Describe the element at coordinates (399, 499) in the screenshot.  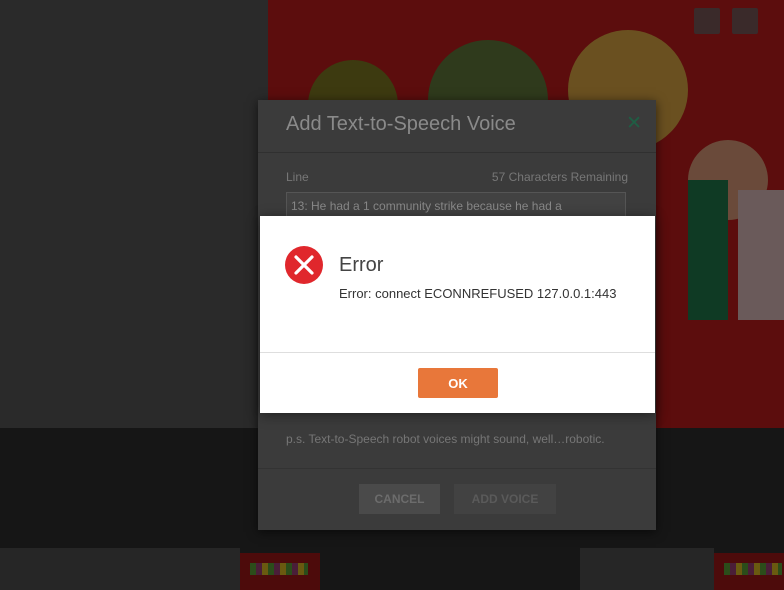
I see `cancel-button: CANCEL` at that location.